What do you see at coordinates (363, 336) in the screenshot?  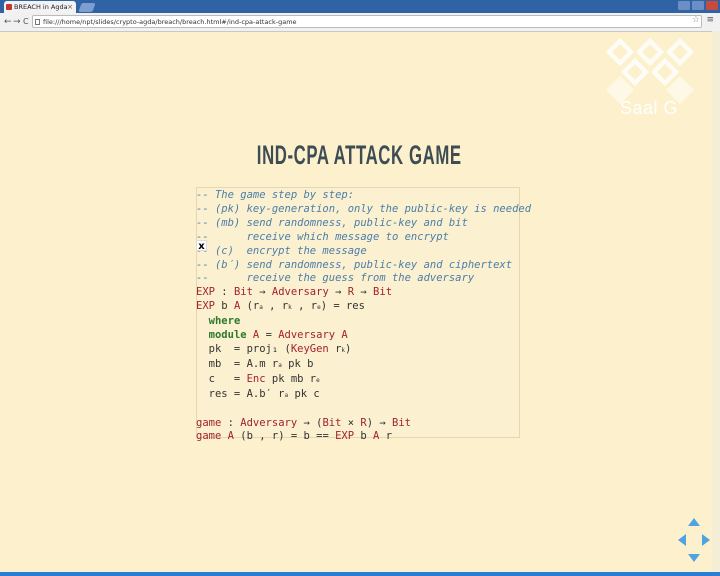 I see `code-line: module A = Adversary A` at bounding box center [363, 336].